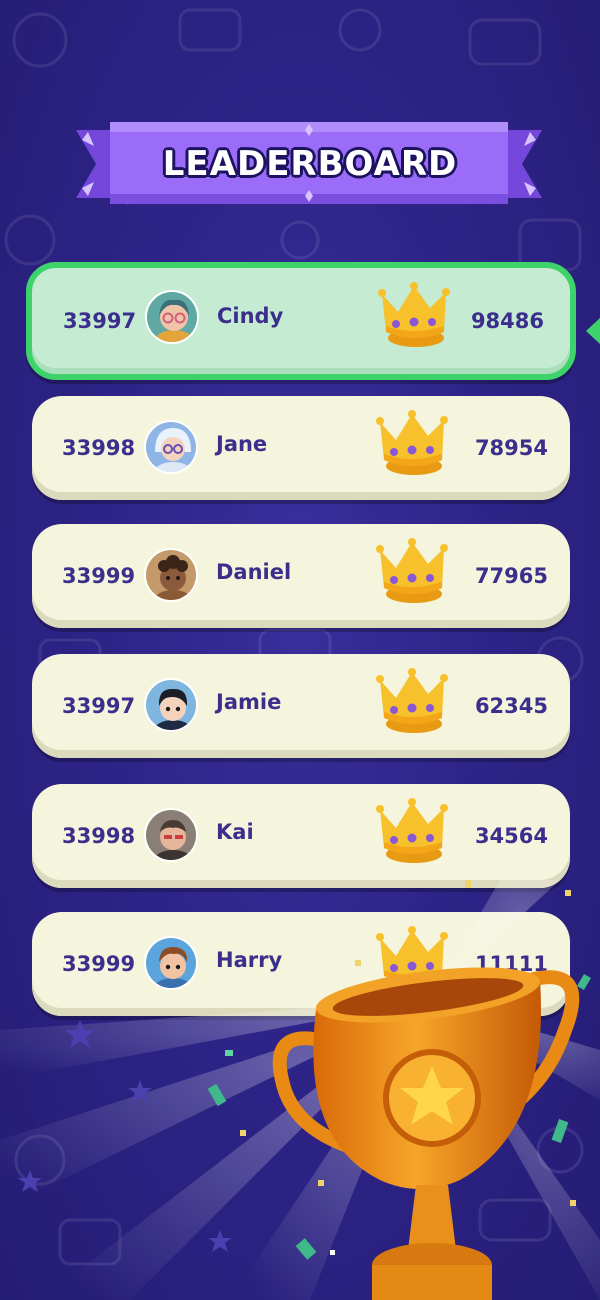 The image size is (600, 1300). I want to click on leaderboard-row: 33998 Jane 78954, so click(301, 448).